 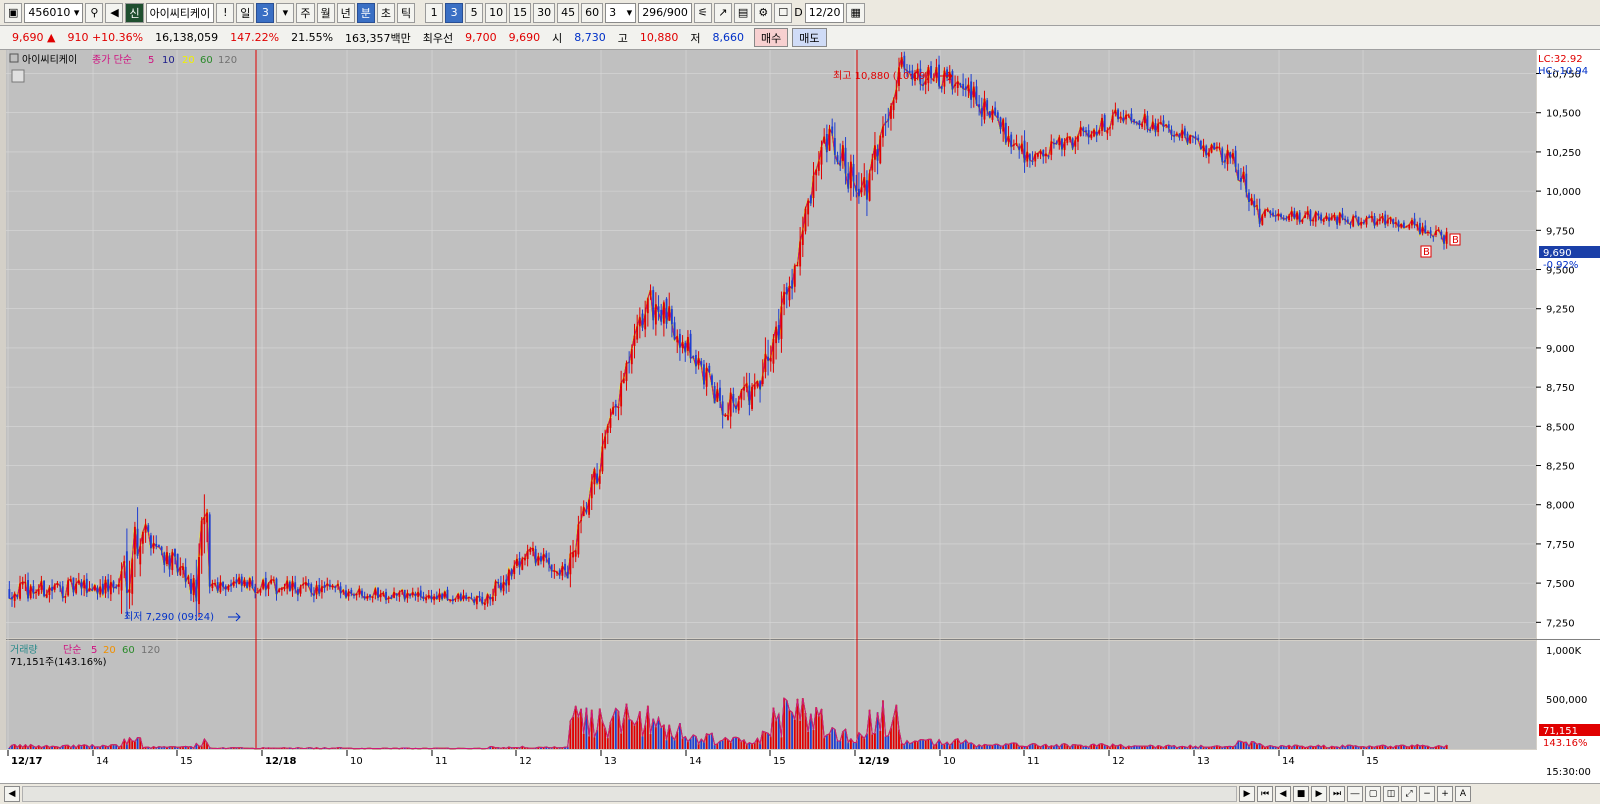 I want to click on expand-icon: ⤢, so click(x=1409, y=794).